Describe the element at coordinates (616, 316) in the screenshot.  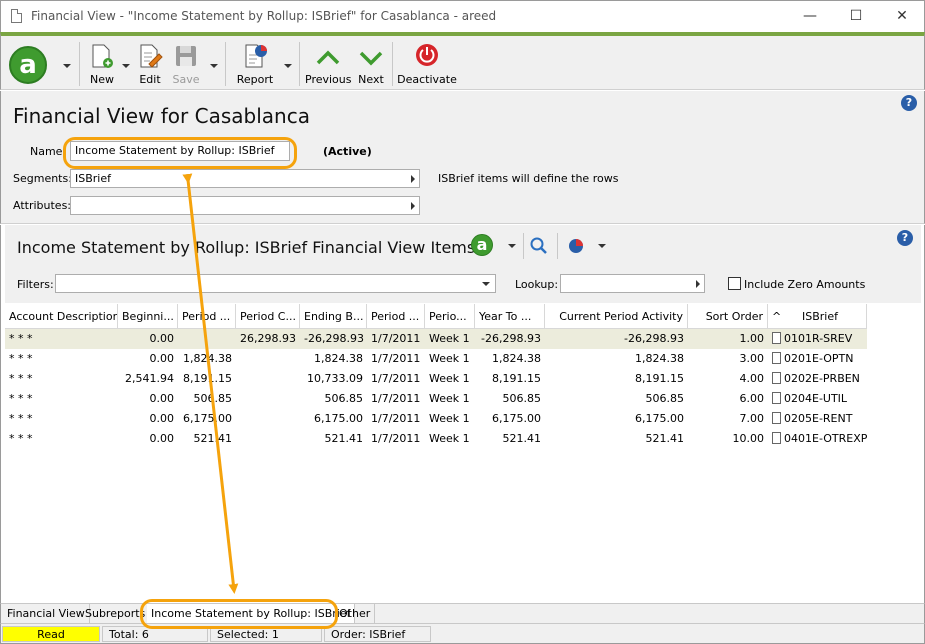
I see `col-current-period-activity: Current Period Activity` at that location.